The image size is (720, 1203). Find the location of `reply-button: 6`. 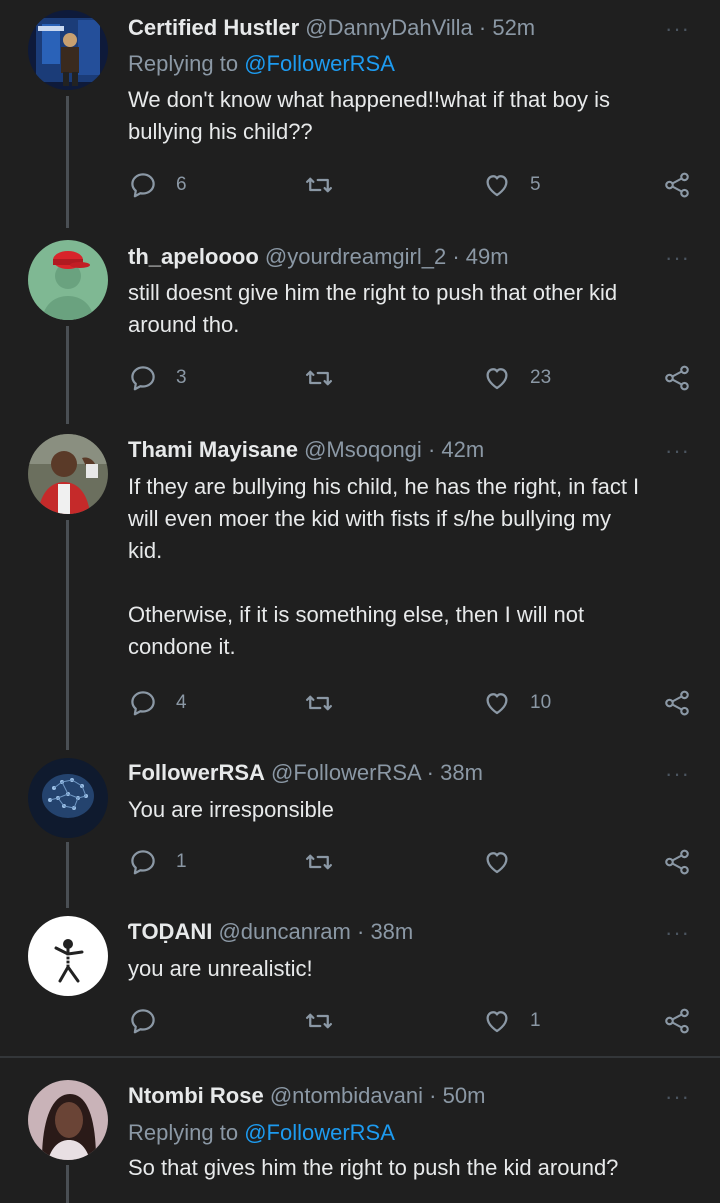

reply-button: 6 is located at coordinates (157, 185).